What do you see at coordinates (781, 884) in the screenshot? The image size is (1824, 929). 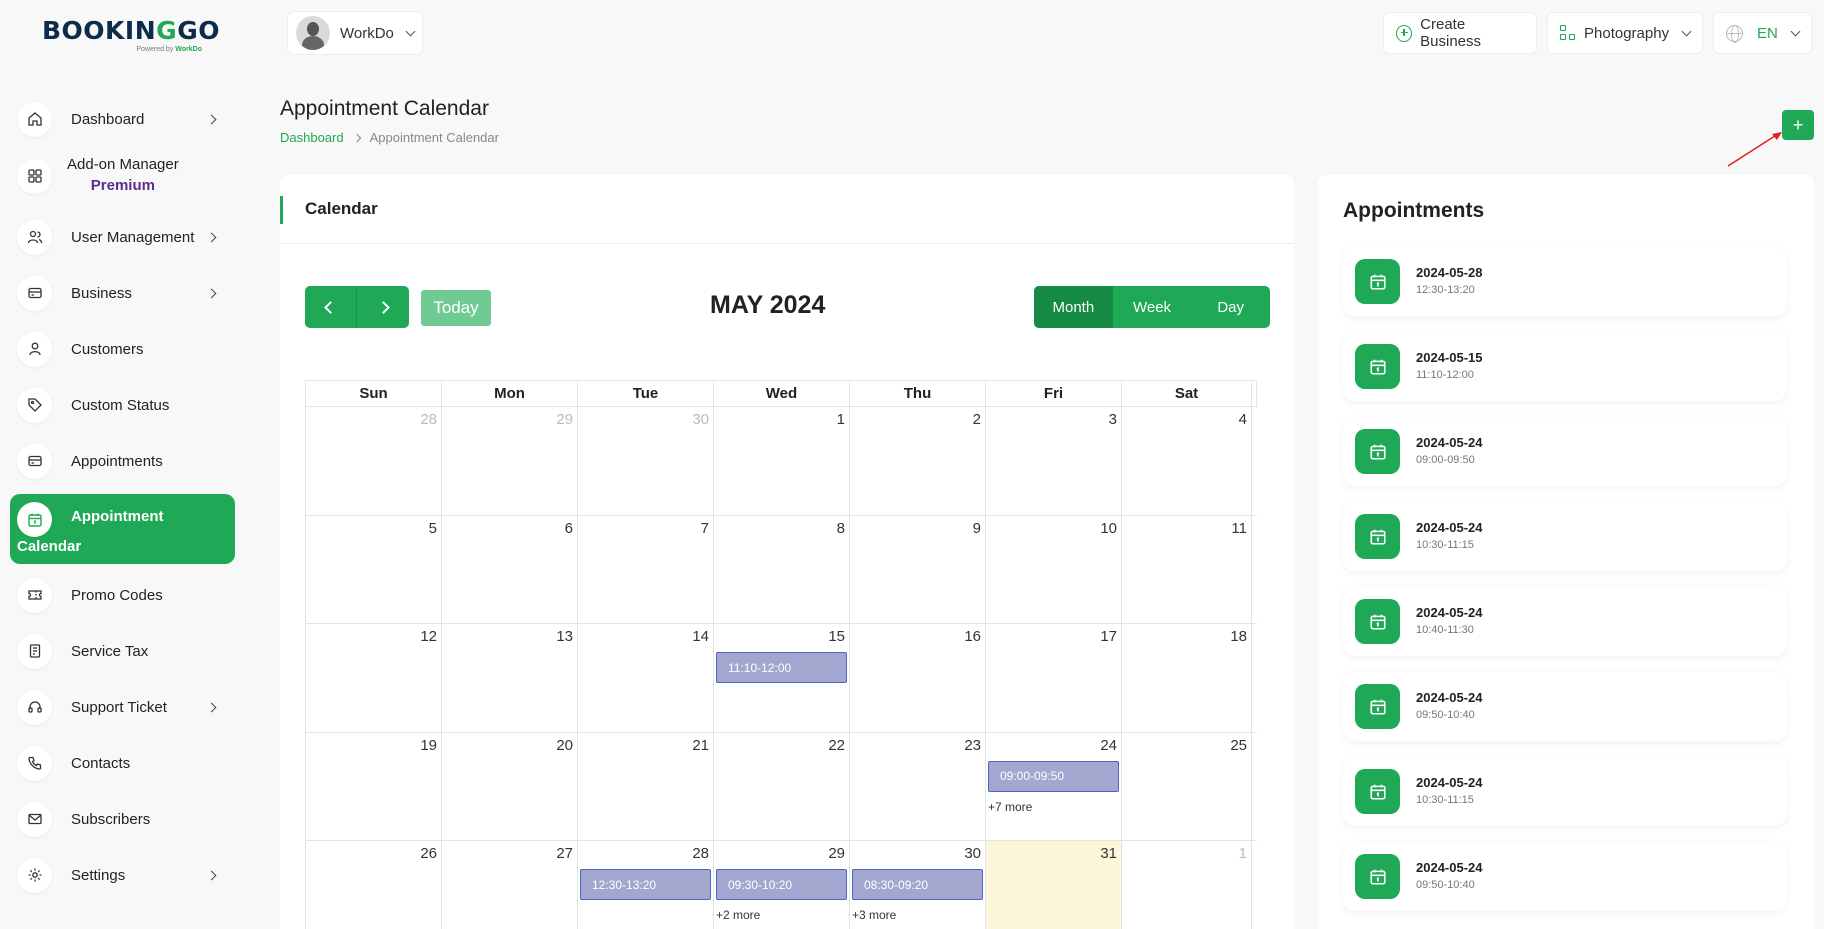 I see `calendar-event: 09:30-10:20` at bounding box center [781, 884].